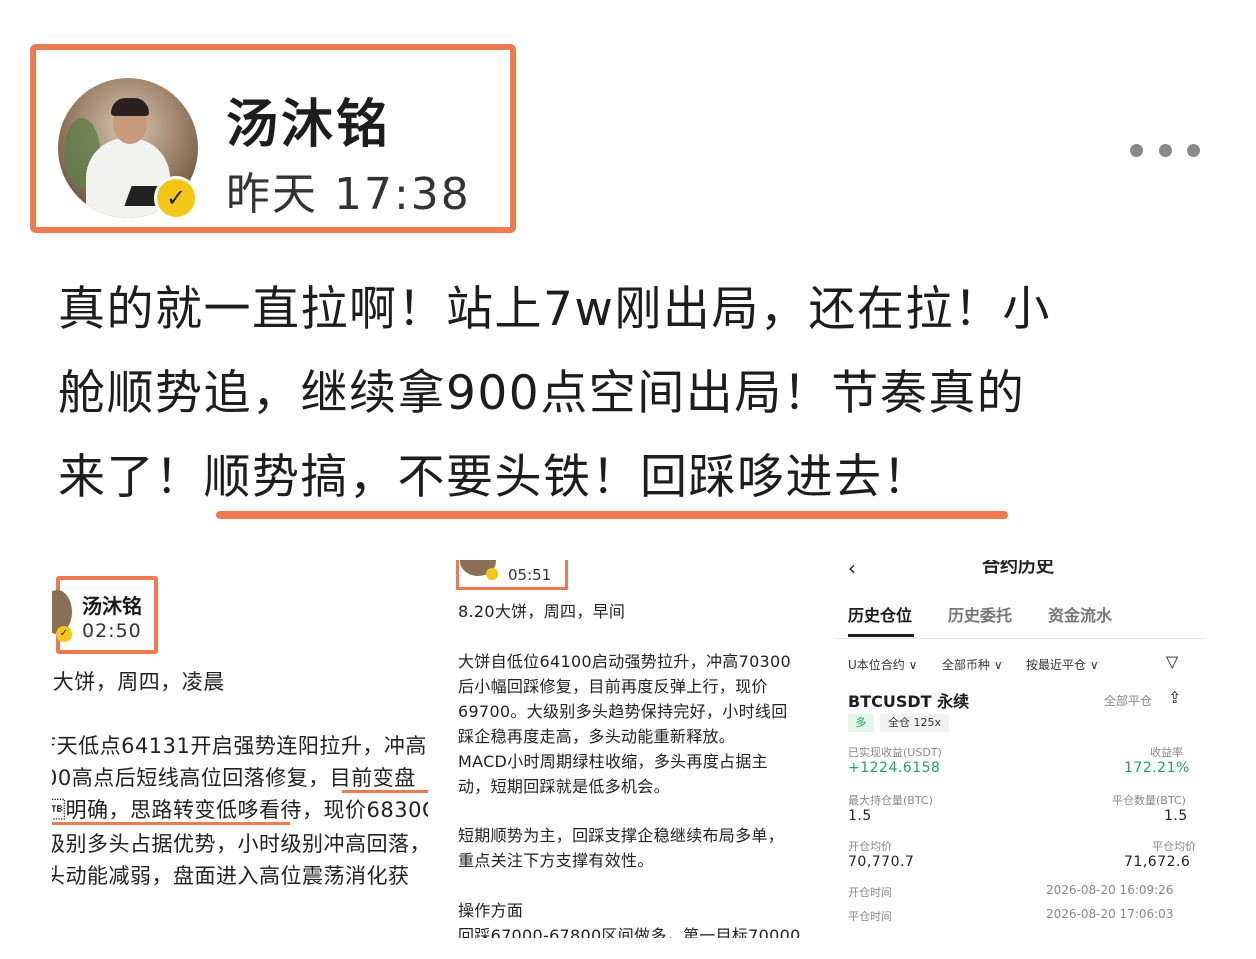  What do you see at coordinates (554, 309) in the screenshot?
I see `post-text-line: 真的就一直拉啊！站上7w刚出局，还在拉！小` at bounding box center [554, 309].